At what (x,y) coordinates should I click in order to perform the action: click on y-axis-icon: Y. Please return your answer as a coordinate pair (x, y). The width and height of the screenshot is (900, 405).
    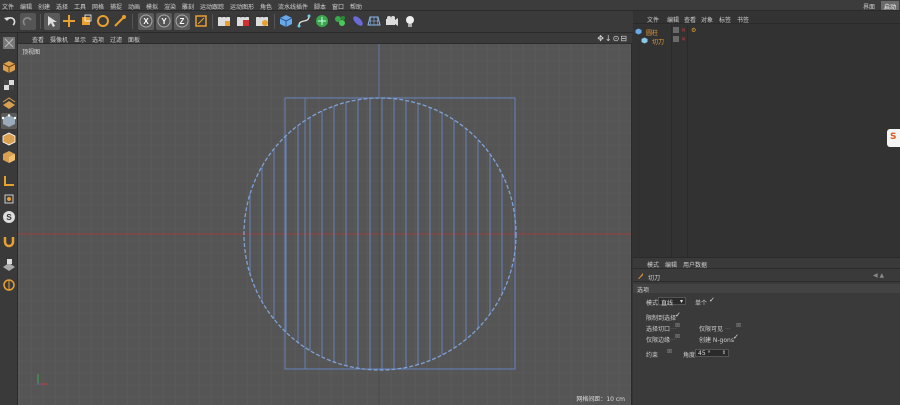
    Looking at the image, I should click on (164, 21).